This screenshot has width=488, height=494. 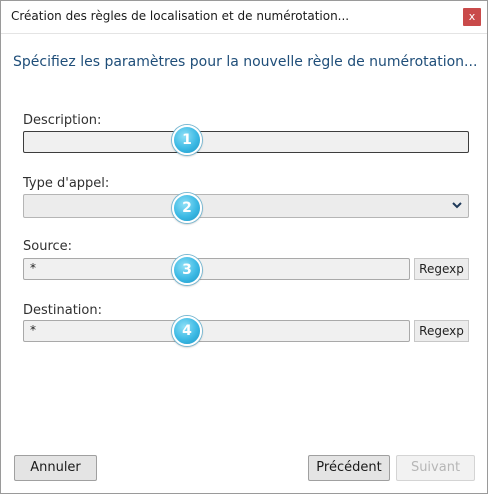 I want to click on next-button: Suivant, so click(x=435, y=468).